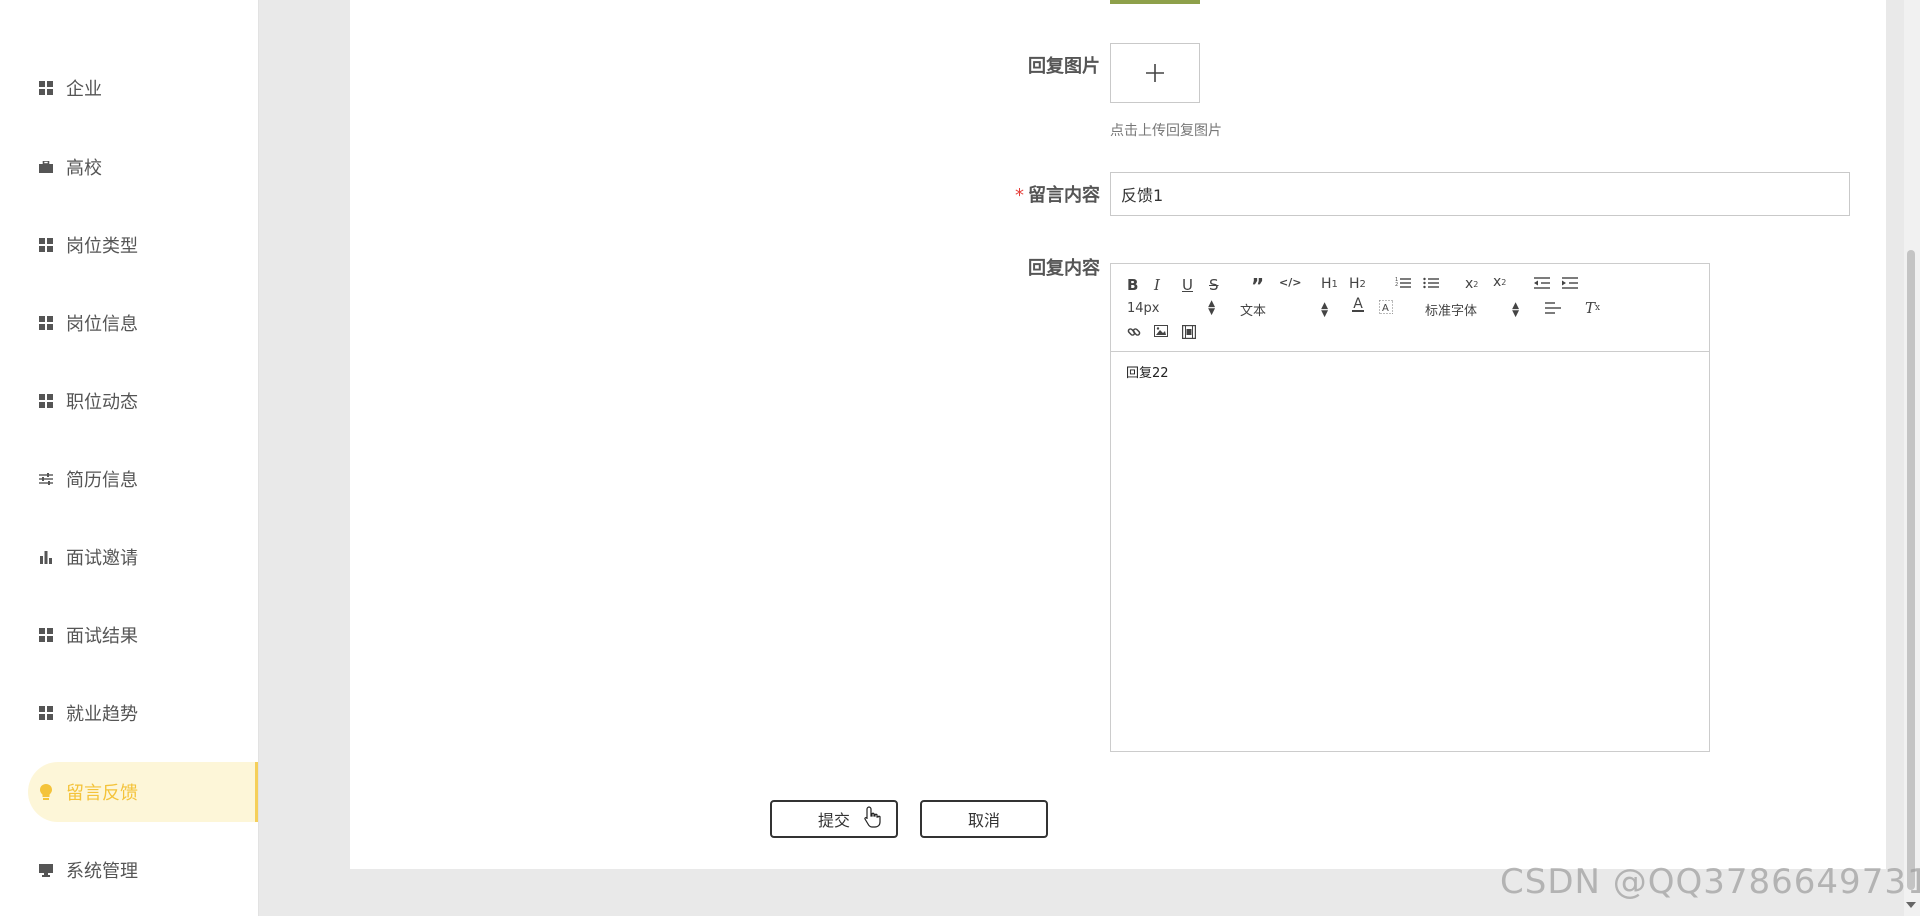 This screenshot has height=916, width=1920. What do you see at coordinates (143, 167) in the screenshot?
I see `sidebar-item-university: 高校` at bounding box center [143, 167].